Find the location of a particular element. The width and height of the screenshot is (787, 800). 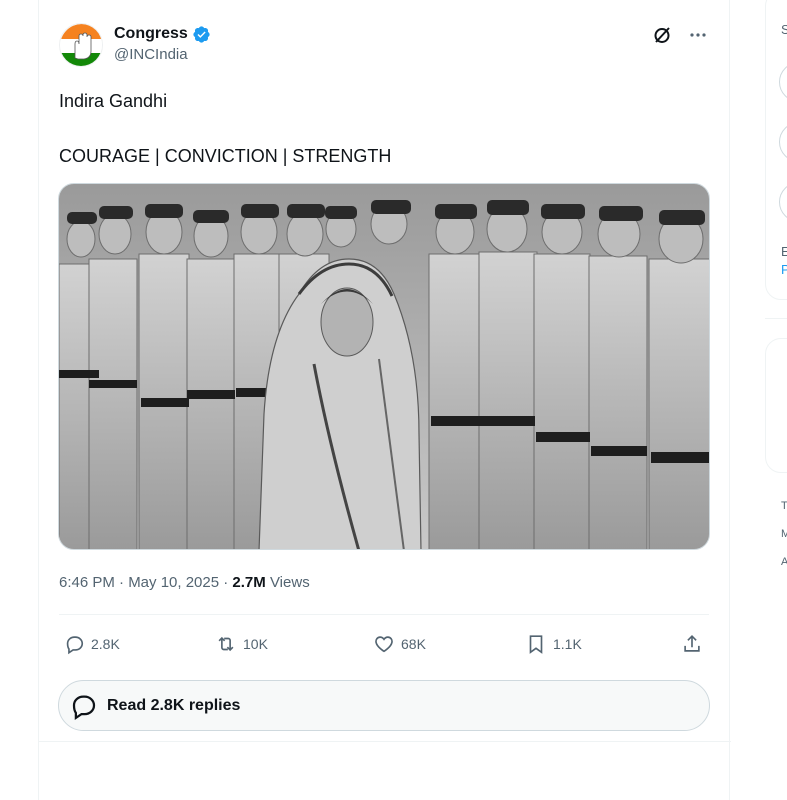

tweet-timestamp: 6:46 PM · May 10, 2025 · 2.7M Views is located at coordinates (184, 582).